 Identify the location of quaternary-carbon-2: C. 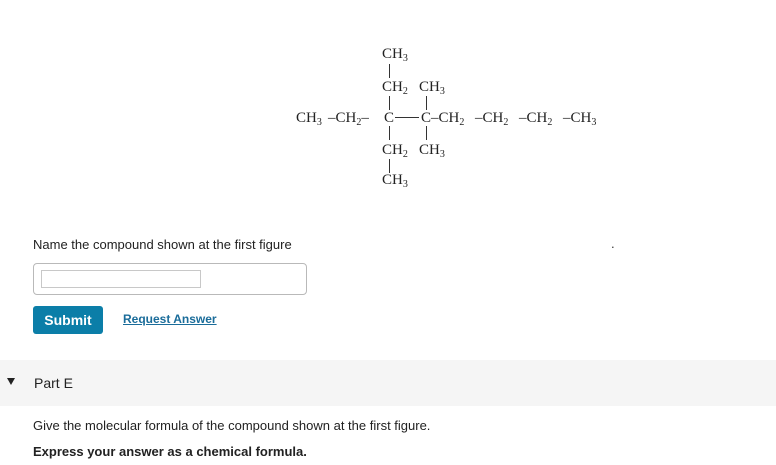
(426, 118).